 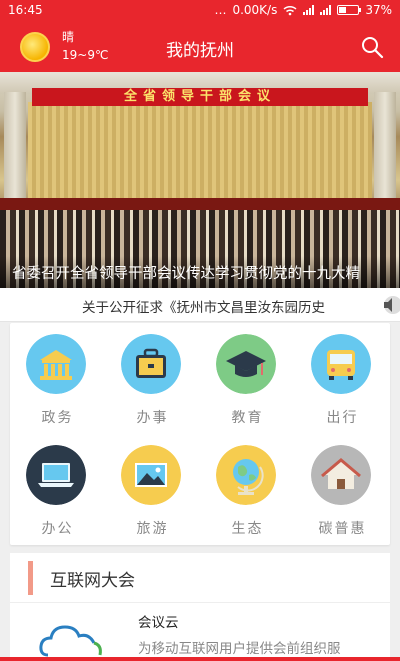 I want to click on service-label: 生态, so click(x=247, y=529).